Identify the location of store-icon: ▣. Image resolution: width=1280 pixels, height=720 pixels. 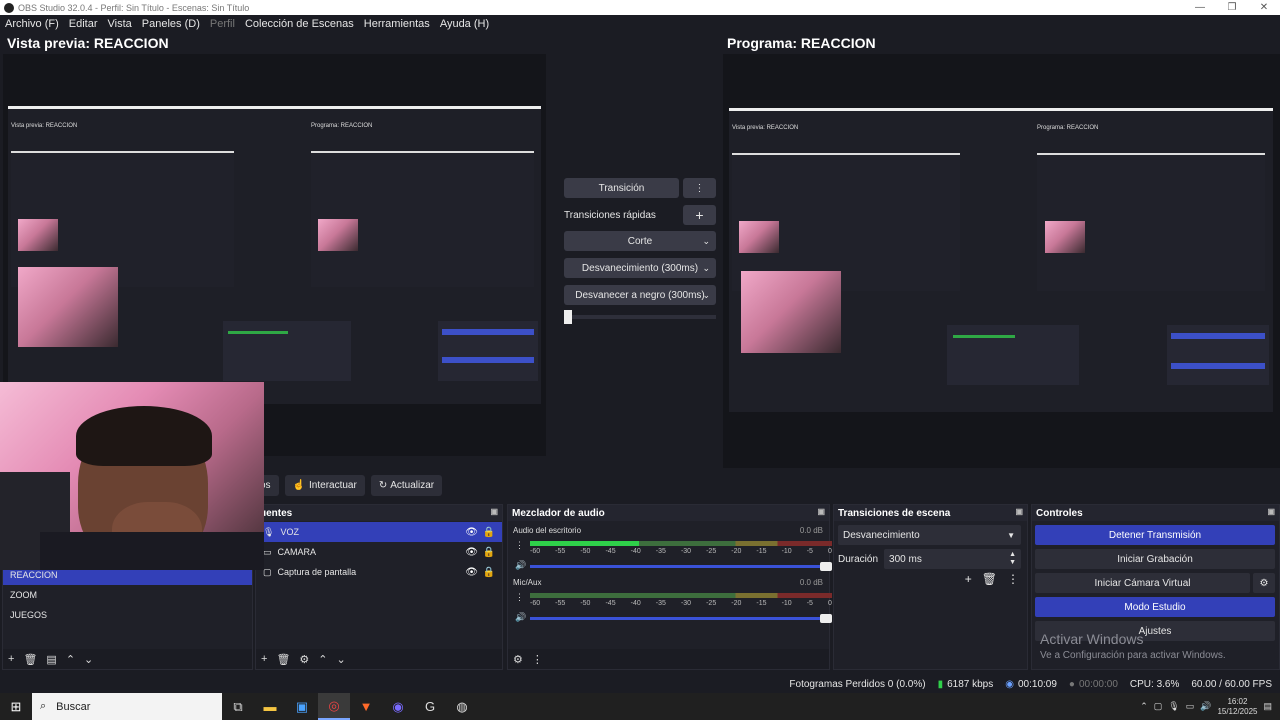
(302, 706).